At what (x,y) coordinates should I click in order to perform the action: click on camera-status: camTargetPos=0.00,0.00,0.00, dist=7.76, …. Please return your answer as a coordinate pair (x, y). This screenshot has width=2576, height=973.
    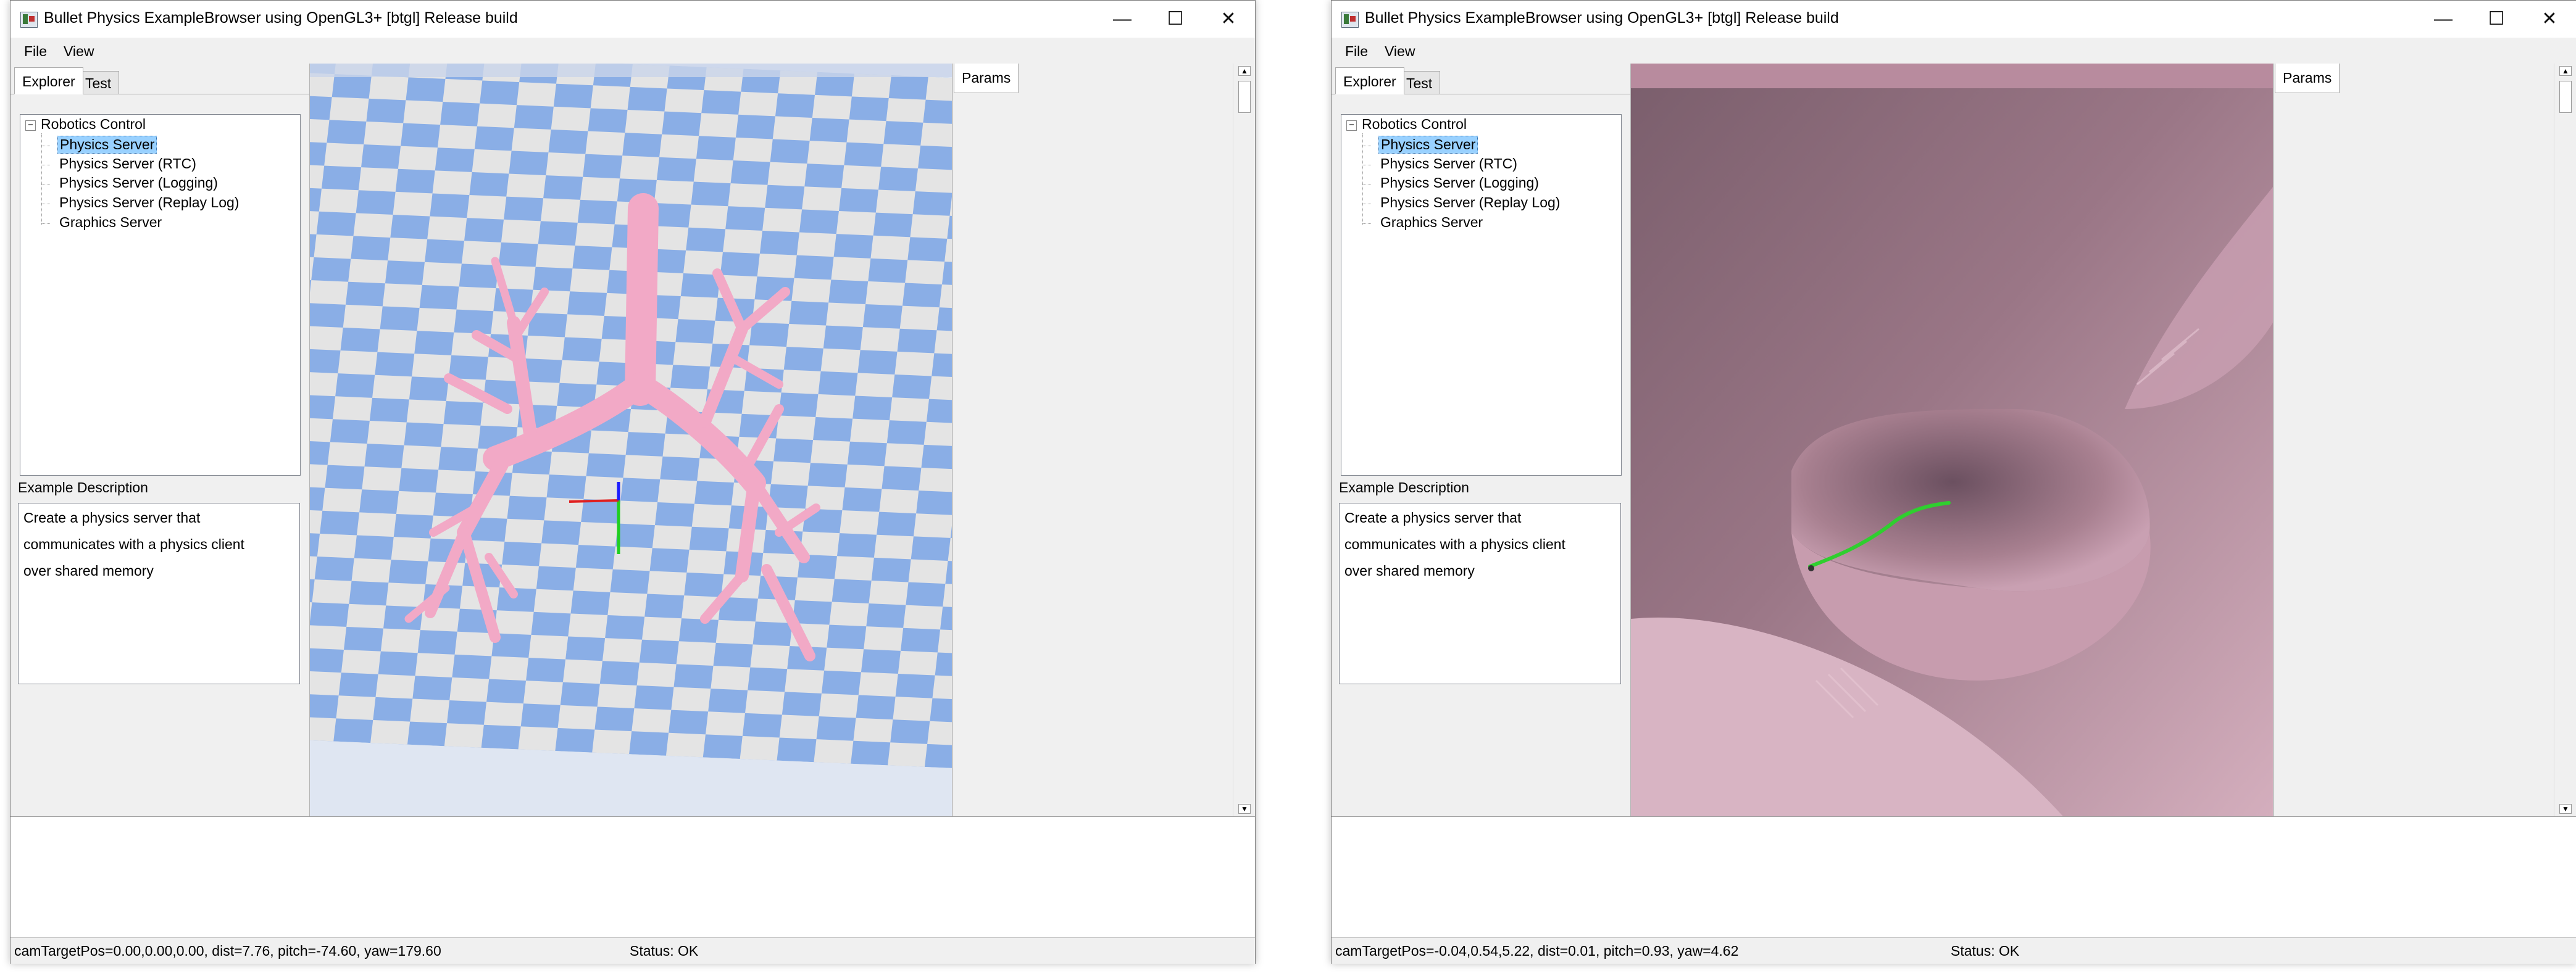
    Looking at the image, I should click on (228, 951).